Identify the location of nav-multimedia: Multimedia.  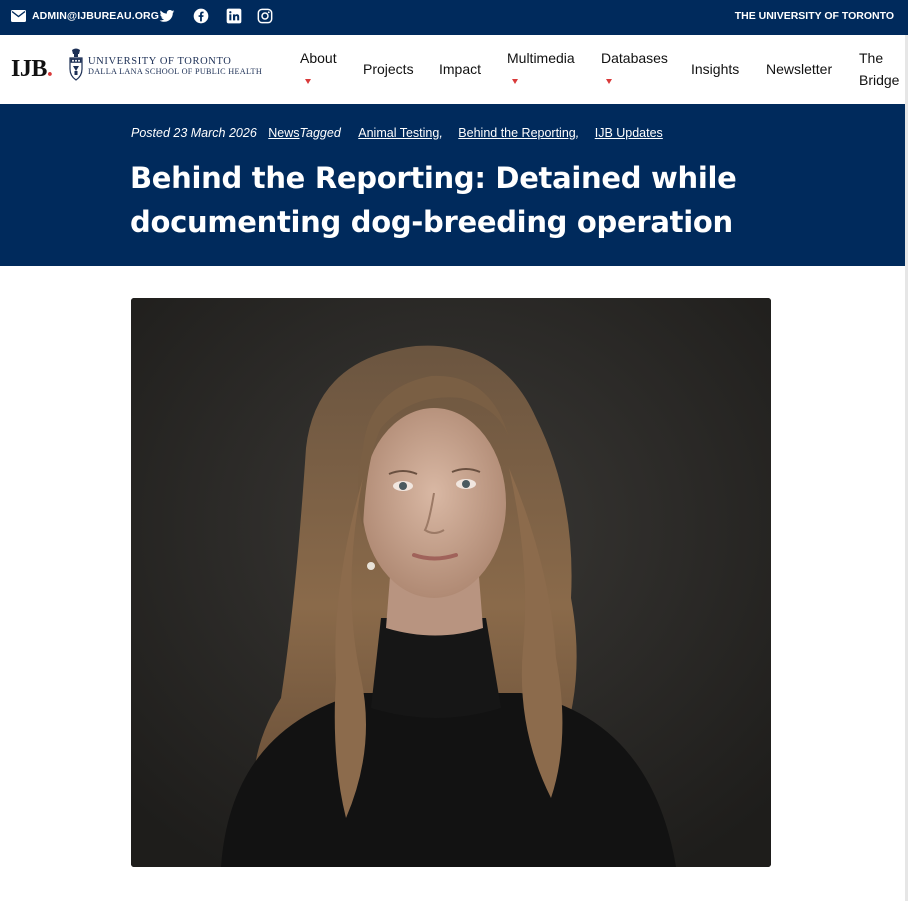
(541, 58).